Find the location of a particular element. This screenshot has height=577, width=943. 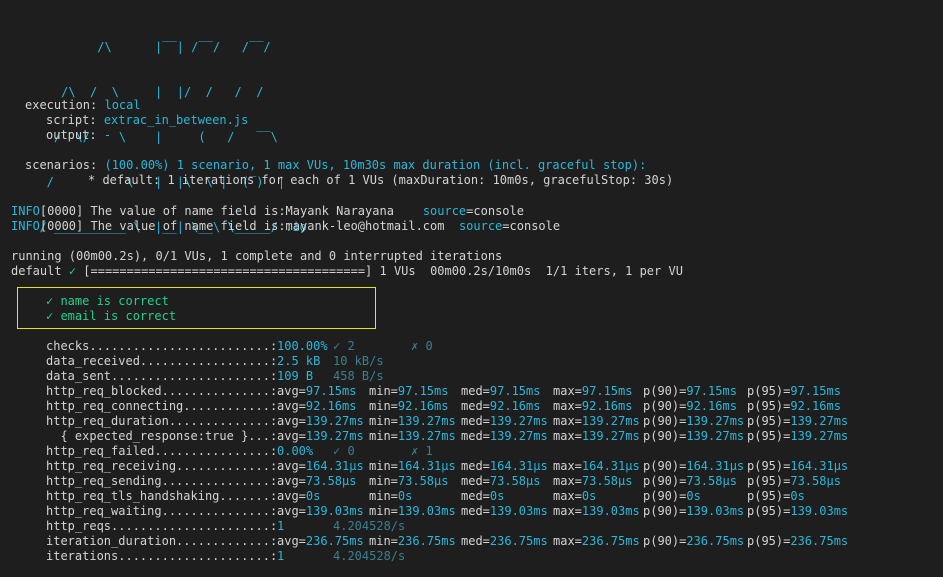

metric-name: http_reqs......................: is located at coordinates (162, 526).